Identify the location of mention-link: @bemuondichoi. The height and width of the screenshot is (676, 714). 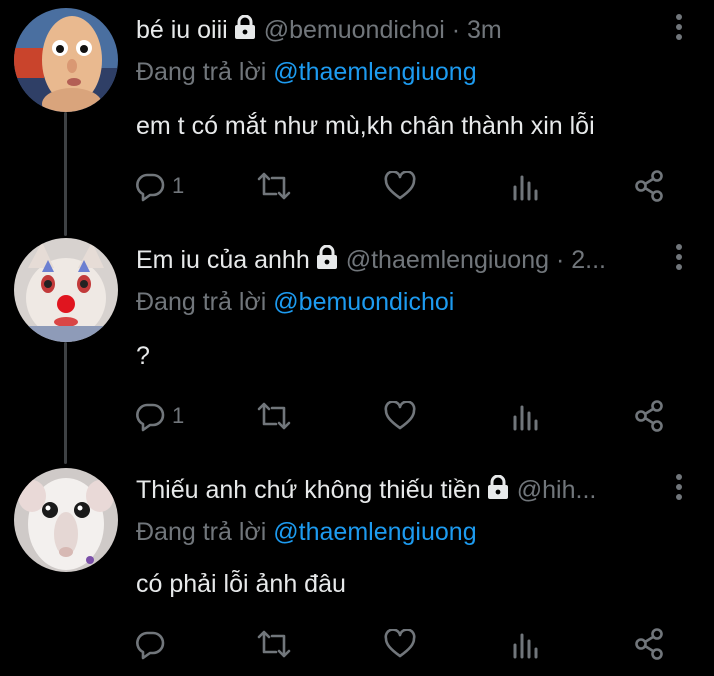
(363, 302).